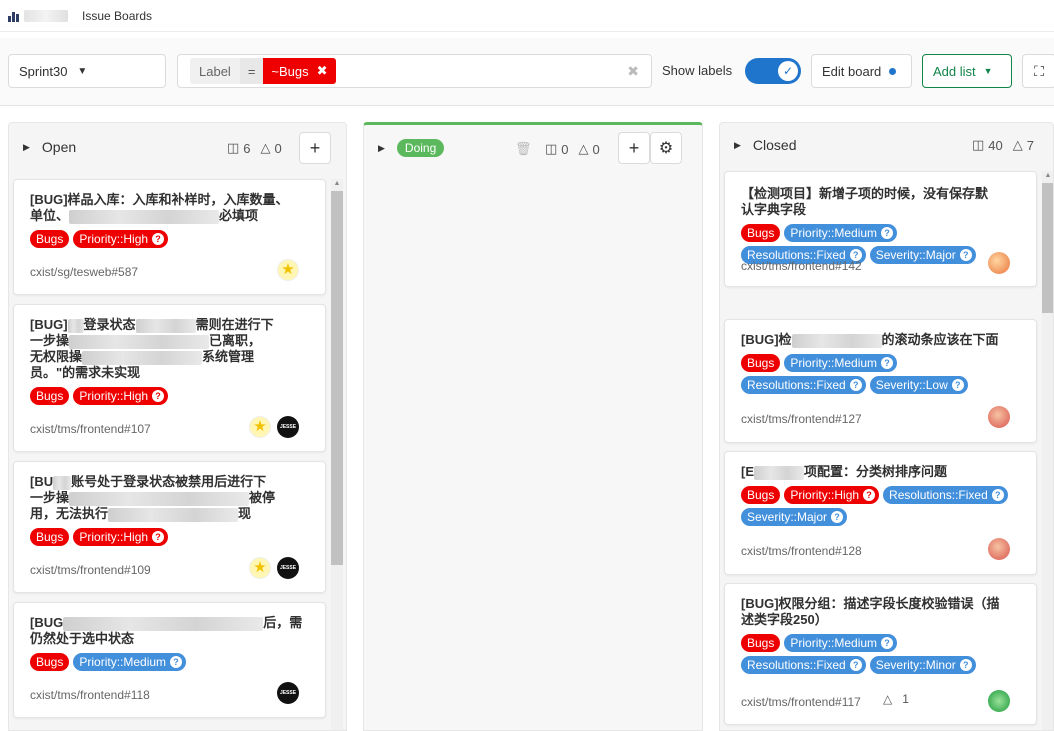  What do you see at coordinates (169, 208) in the screenshot?
I see `issue-title: [BUG]样品入库：入库和补样时，入库数量、 单位、 必填项` at bounding box center [169, 208].